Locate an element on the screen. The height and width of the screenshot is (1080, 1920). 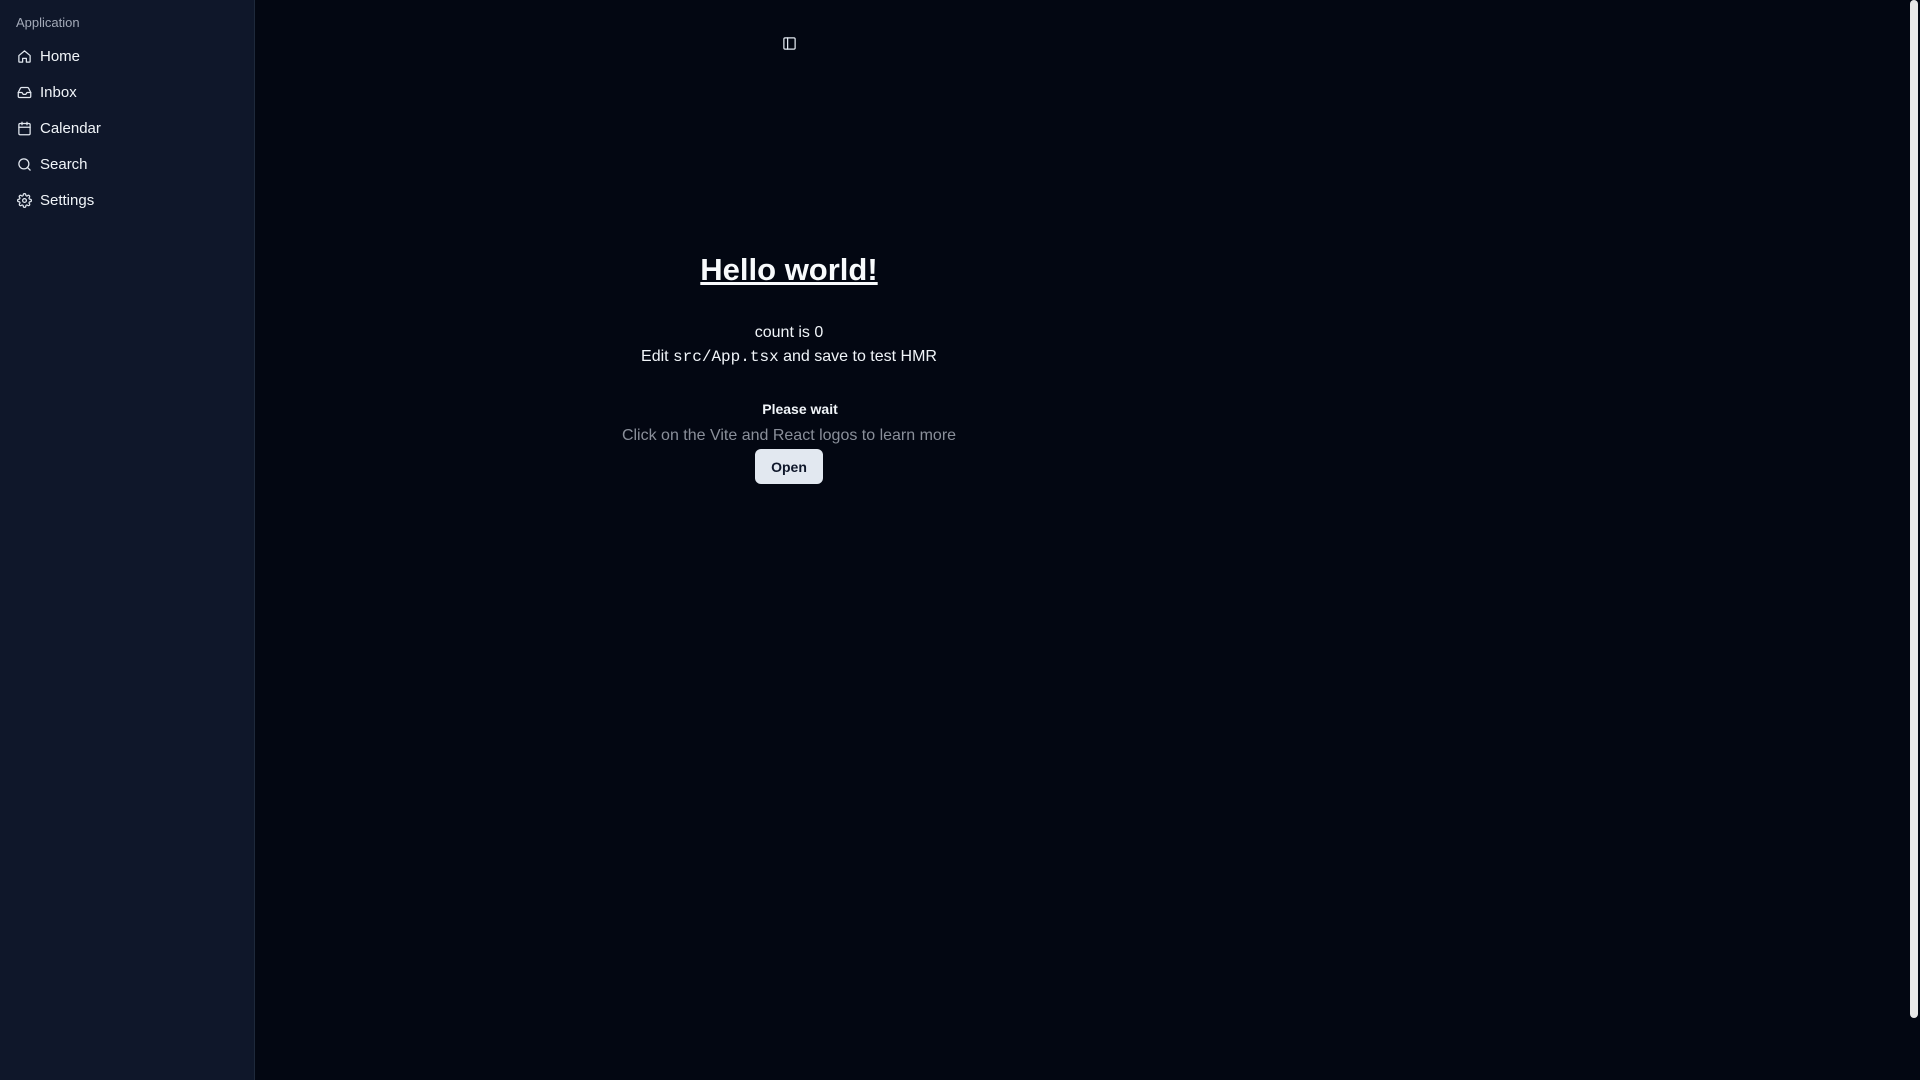
sidebar-menu: Home Inbox Calendar Search Settings is located at coordinates (127, 128).